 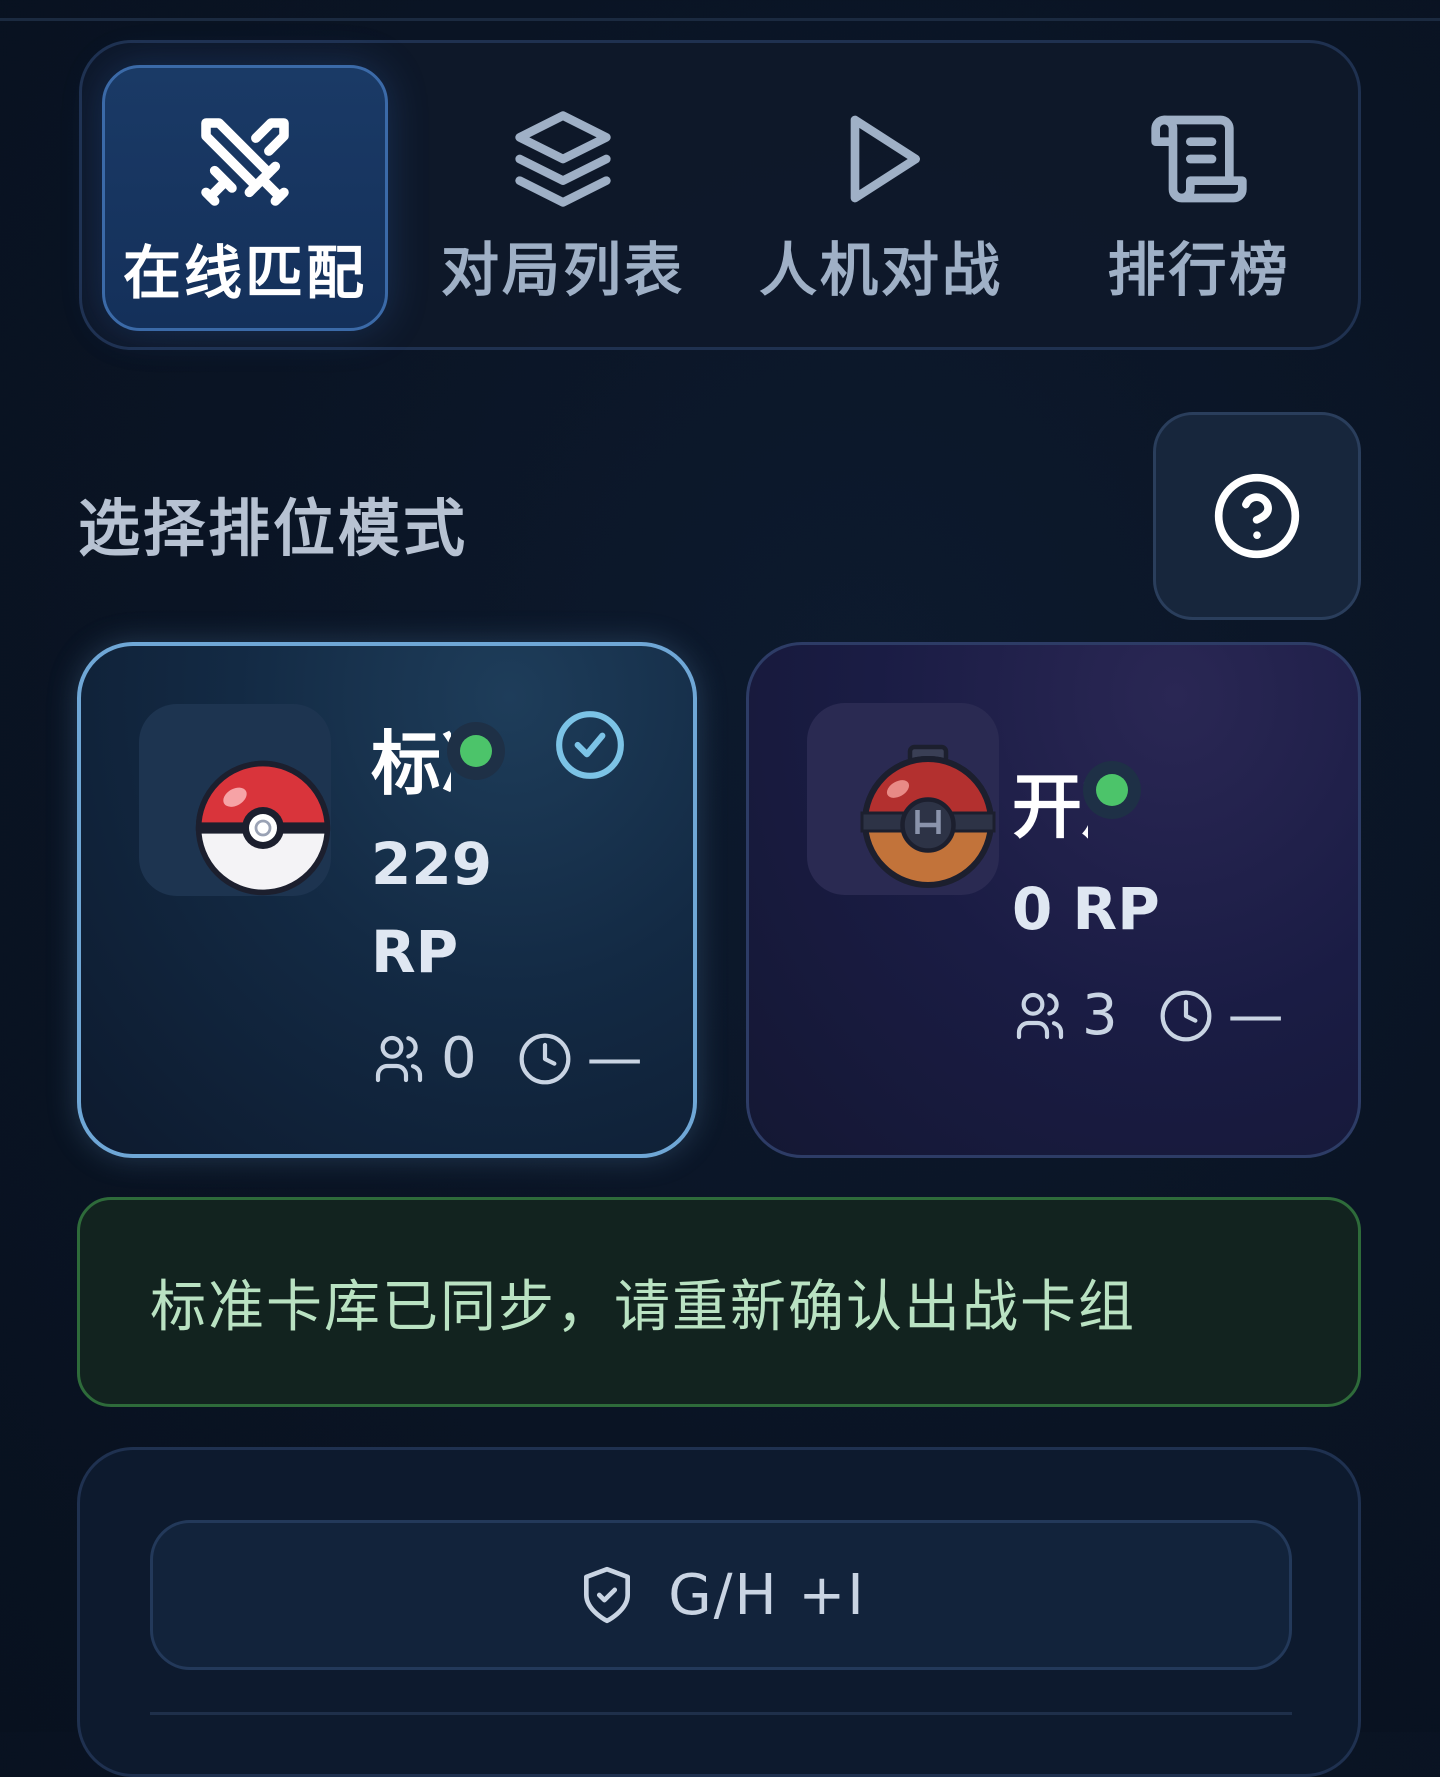 I want to click on rp-unit: RP, so click(x=415, y=952).